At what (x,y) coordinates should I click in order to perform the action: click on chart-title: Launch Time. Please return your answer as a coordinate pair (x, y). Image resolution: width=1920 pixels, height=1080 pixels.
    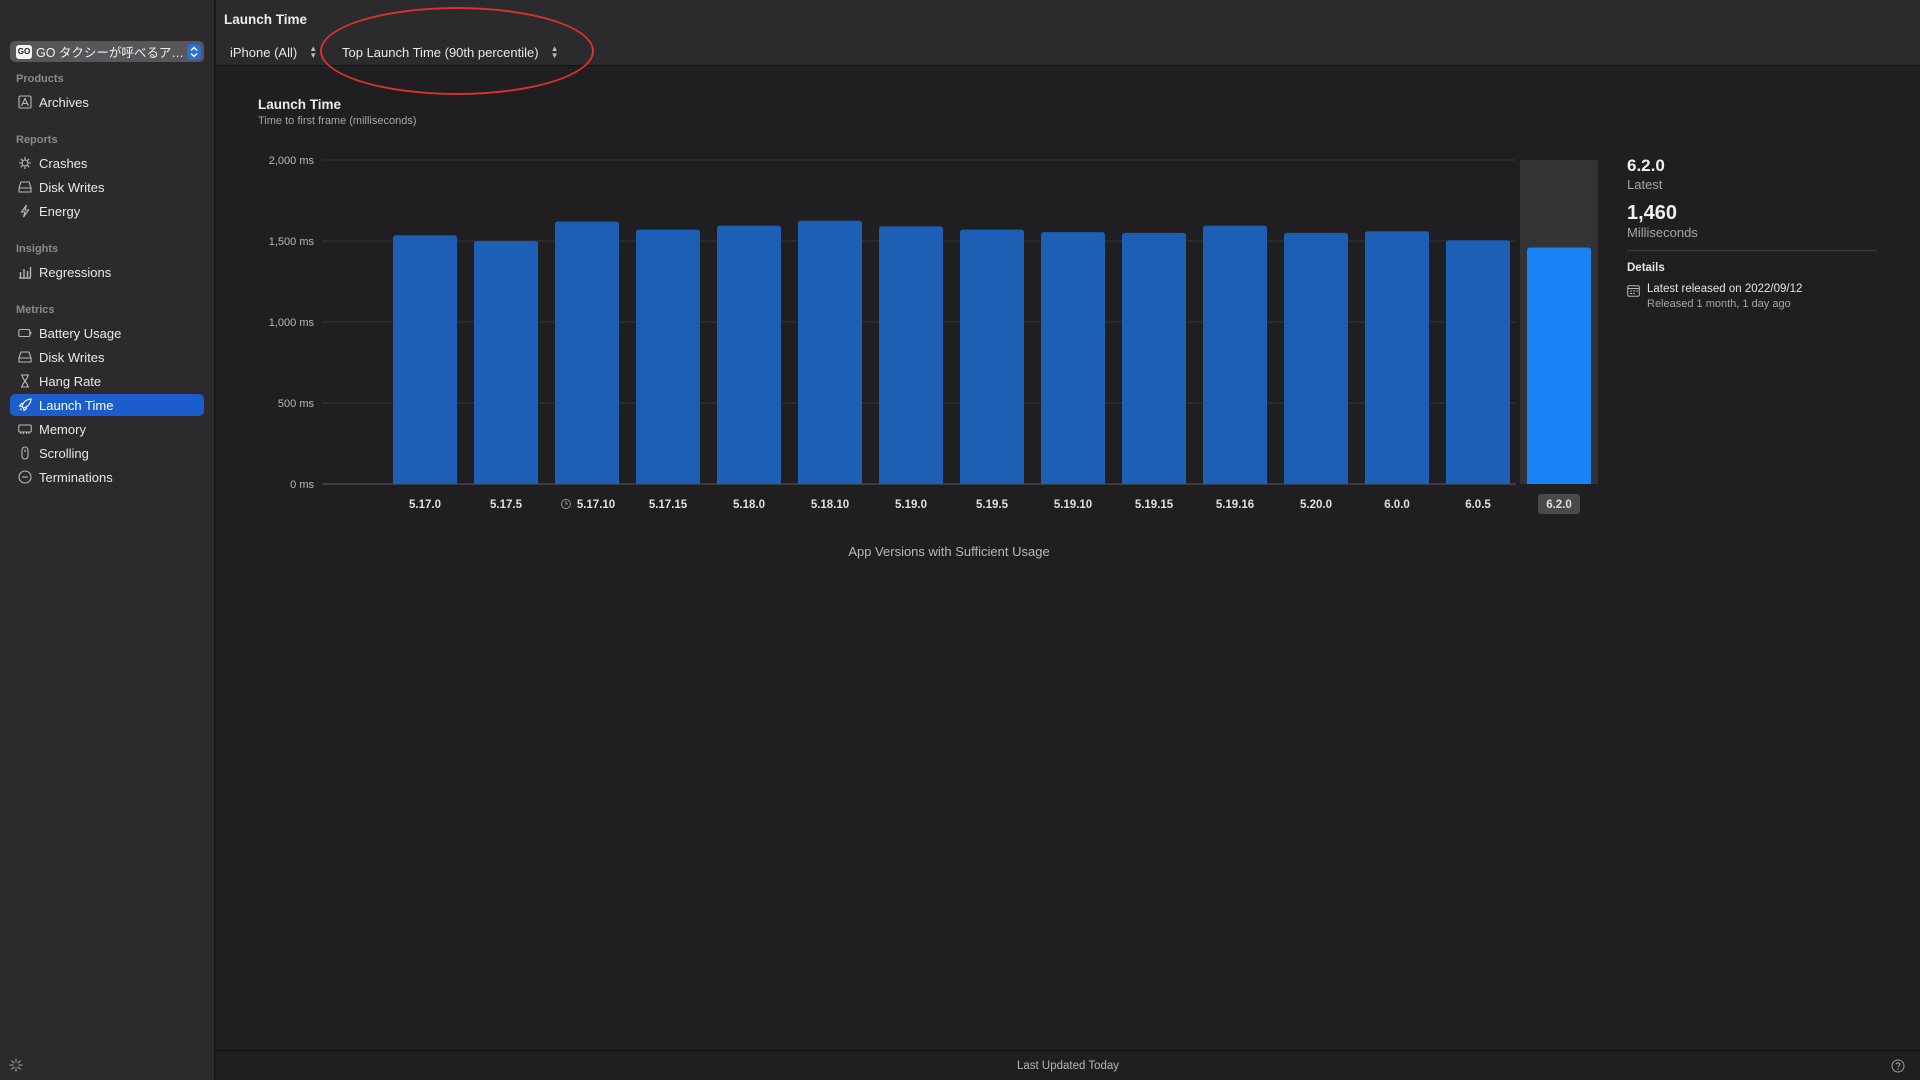
    Looking at the image, I should click on (300, 104).